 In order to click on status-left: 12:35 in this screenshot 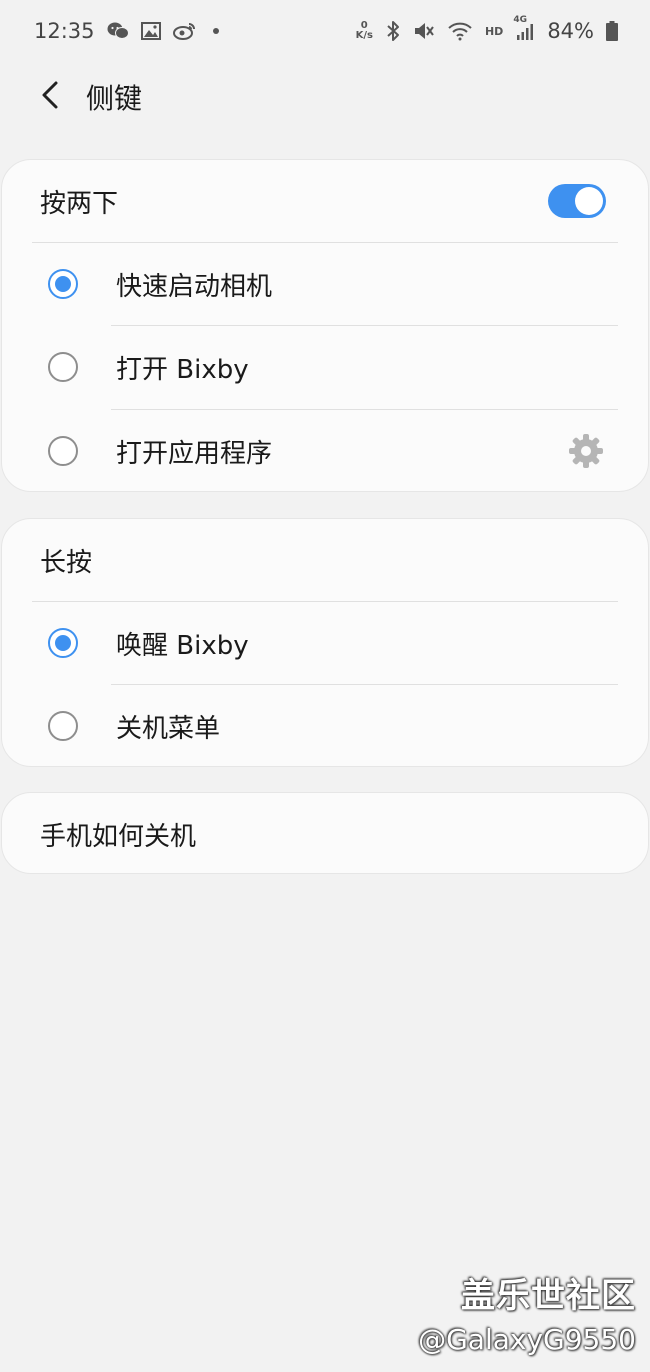, I will do `click(128, 31)`.